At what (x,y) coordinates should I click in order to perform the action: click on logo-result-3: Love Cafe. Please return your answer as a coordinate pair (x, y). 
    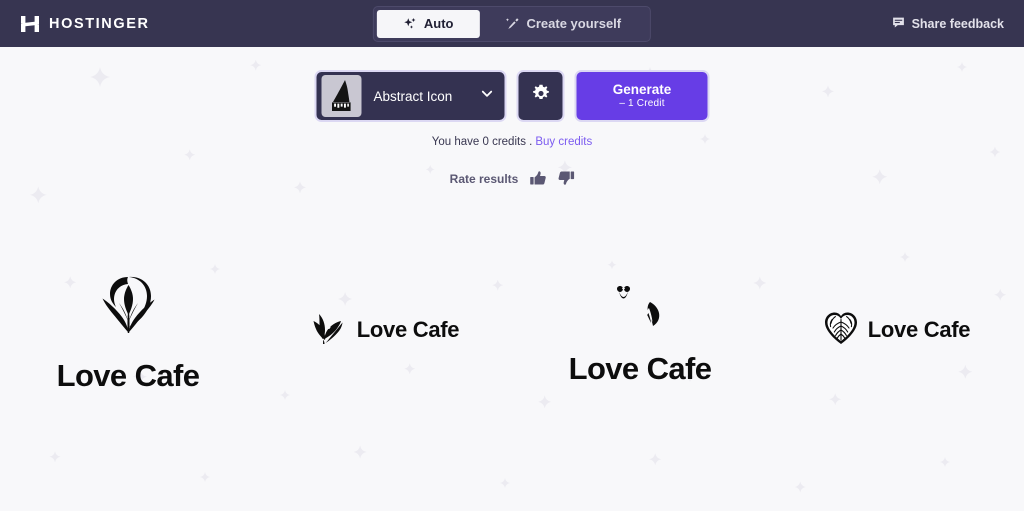
    Looking at the image, I should click on (640, 330).